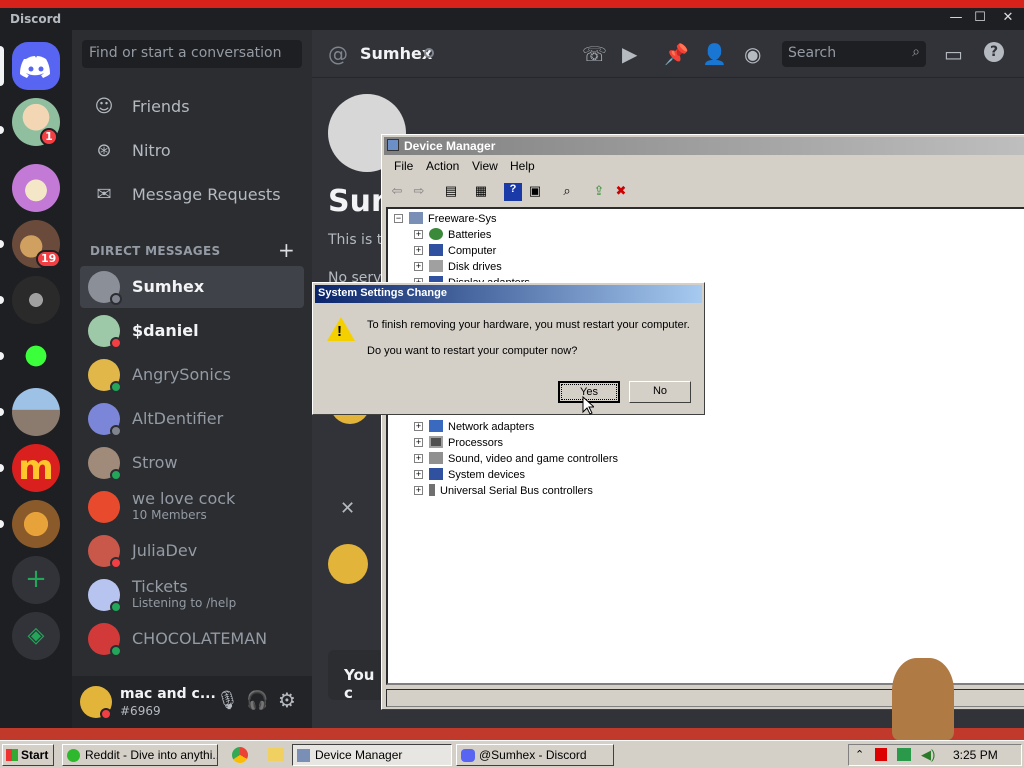 This screenshot has width=1024, height=768. I want to click on voice-call-icon: ☏, so click(594, 54).